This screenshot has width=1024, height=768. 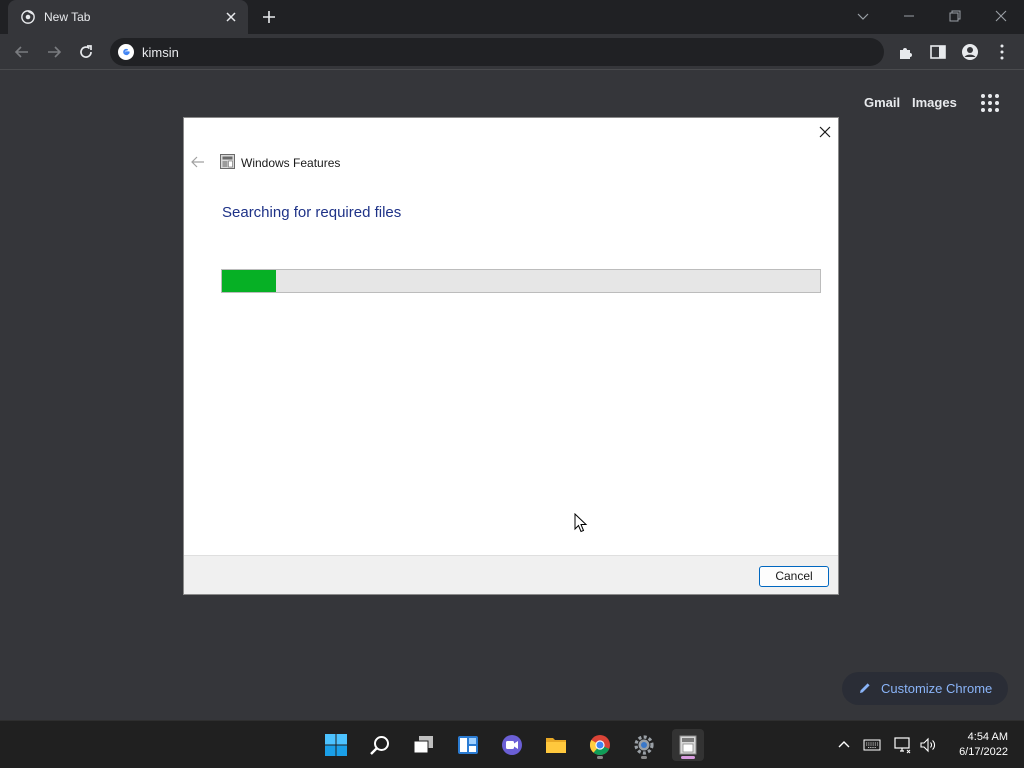 I want to click on customize-chrome-label: Customize Chrome, so click(x=937, y=688).